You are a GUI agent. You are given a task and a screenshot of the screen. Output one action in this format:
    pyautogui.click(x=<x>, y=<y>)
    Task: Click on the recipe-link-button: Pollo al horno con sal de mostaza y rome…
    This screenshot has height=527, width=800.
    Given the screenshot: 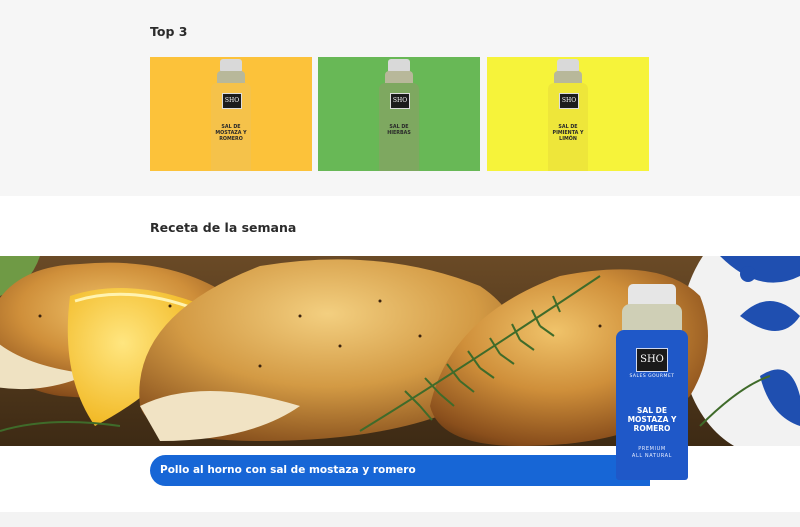 What is the action you would take?
    pyautogui.click(x=400, y=470)
    